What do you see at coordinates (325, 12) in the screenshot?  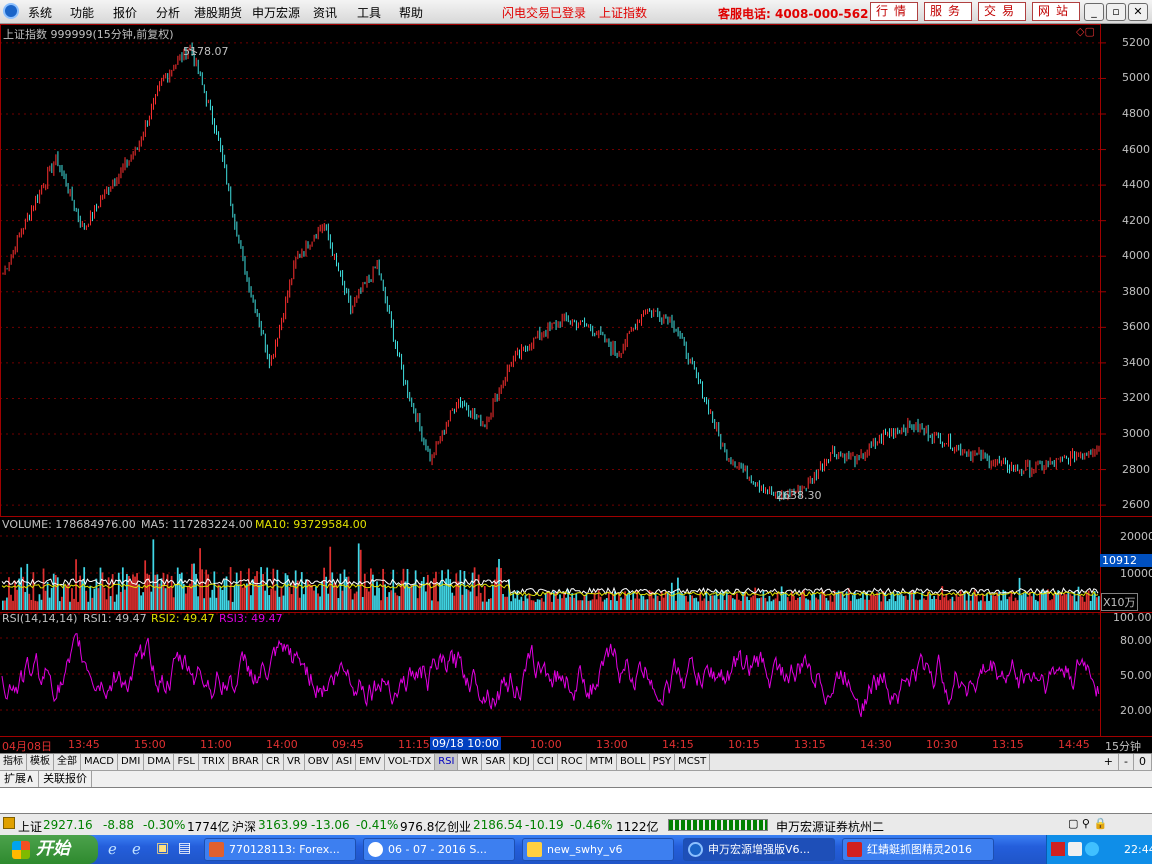 I see `menu-news: 资讯` at bounding box center [325, 12].